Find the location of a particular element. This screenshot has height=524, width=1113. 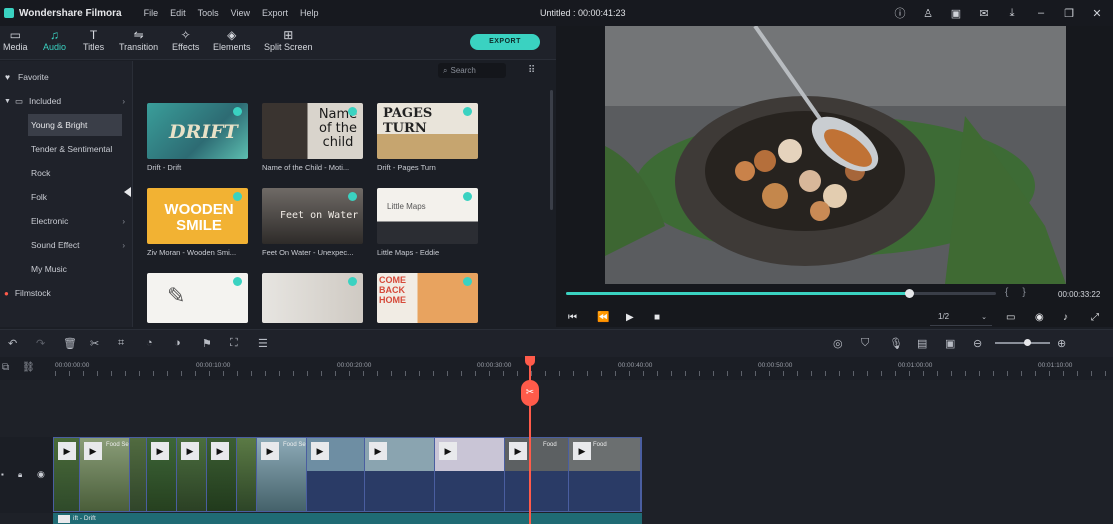

zoom-slider-handle is located at coordinates (1027, 342).